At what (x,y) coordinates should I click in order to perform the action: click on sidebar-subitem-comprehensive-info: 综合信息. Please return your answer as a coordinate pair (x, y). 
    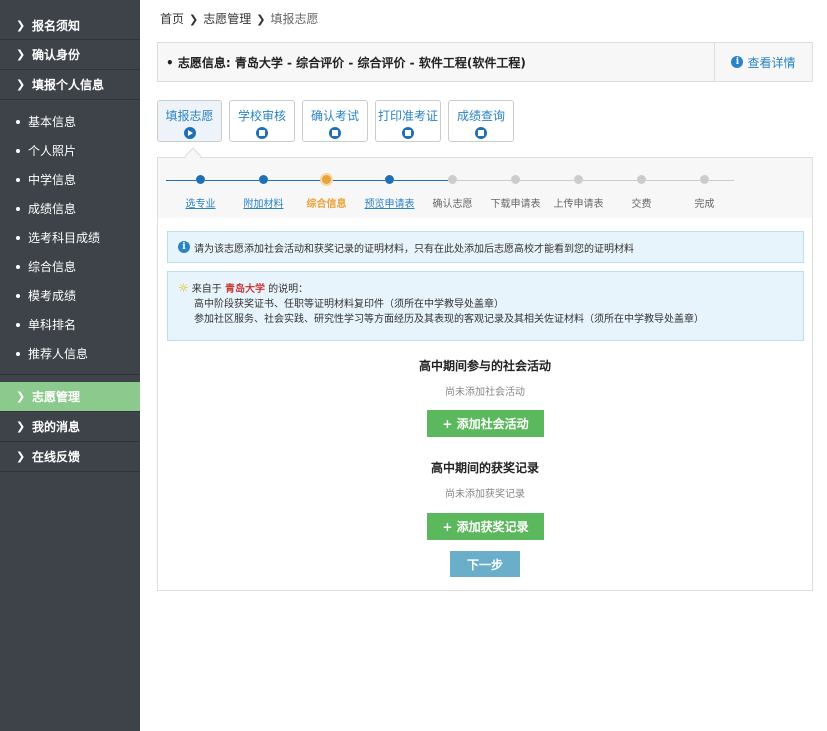
    Looking at the image, I should click on (70, 266).